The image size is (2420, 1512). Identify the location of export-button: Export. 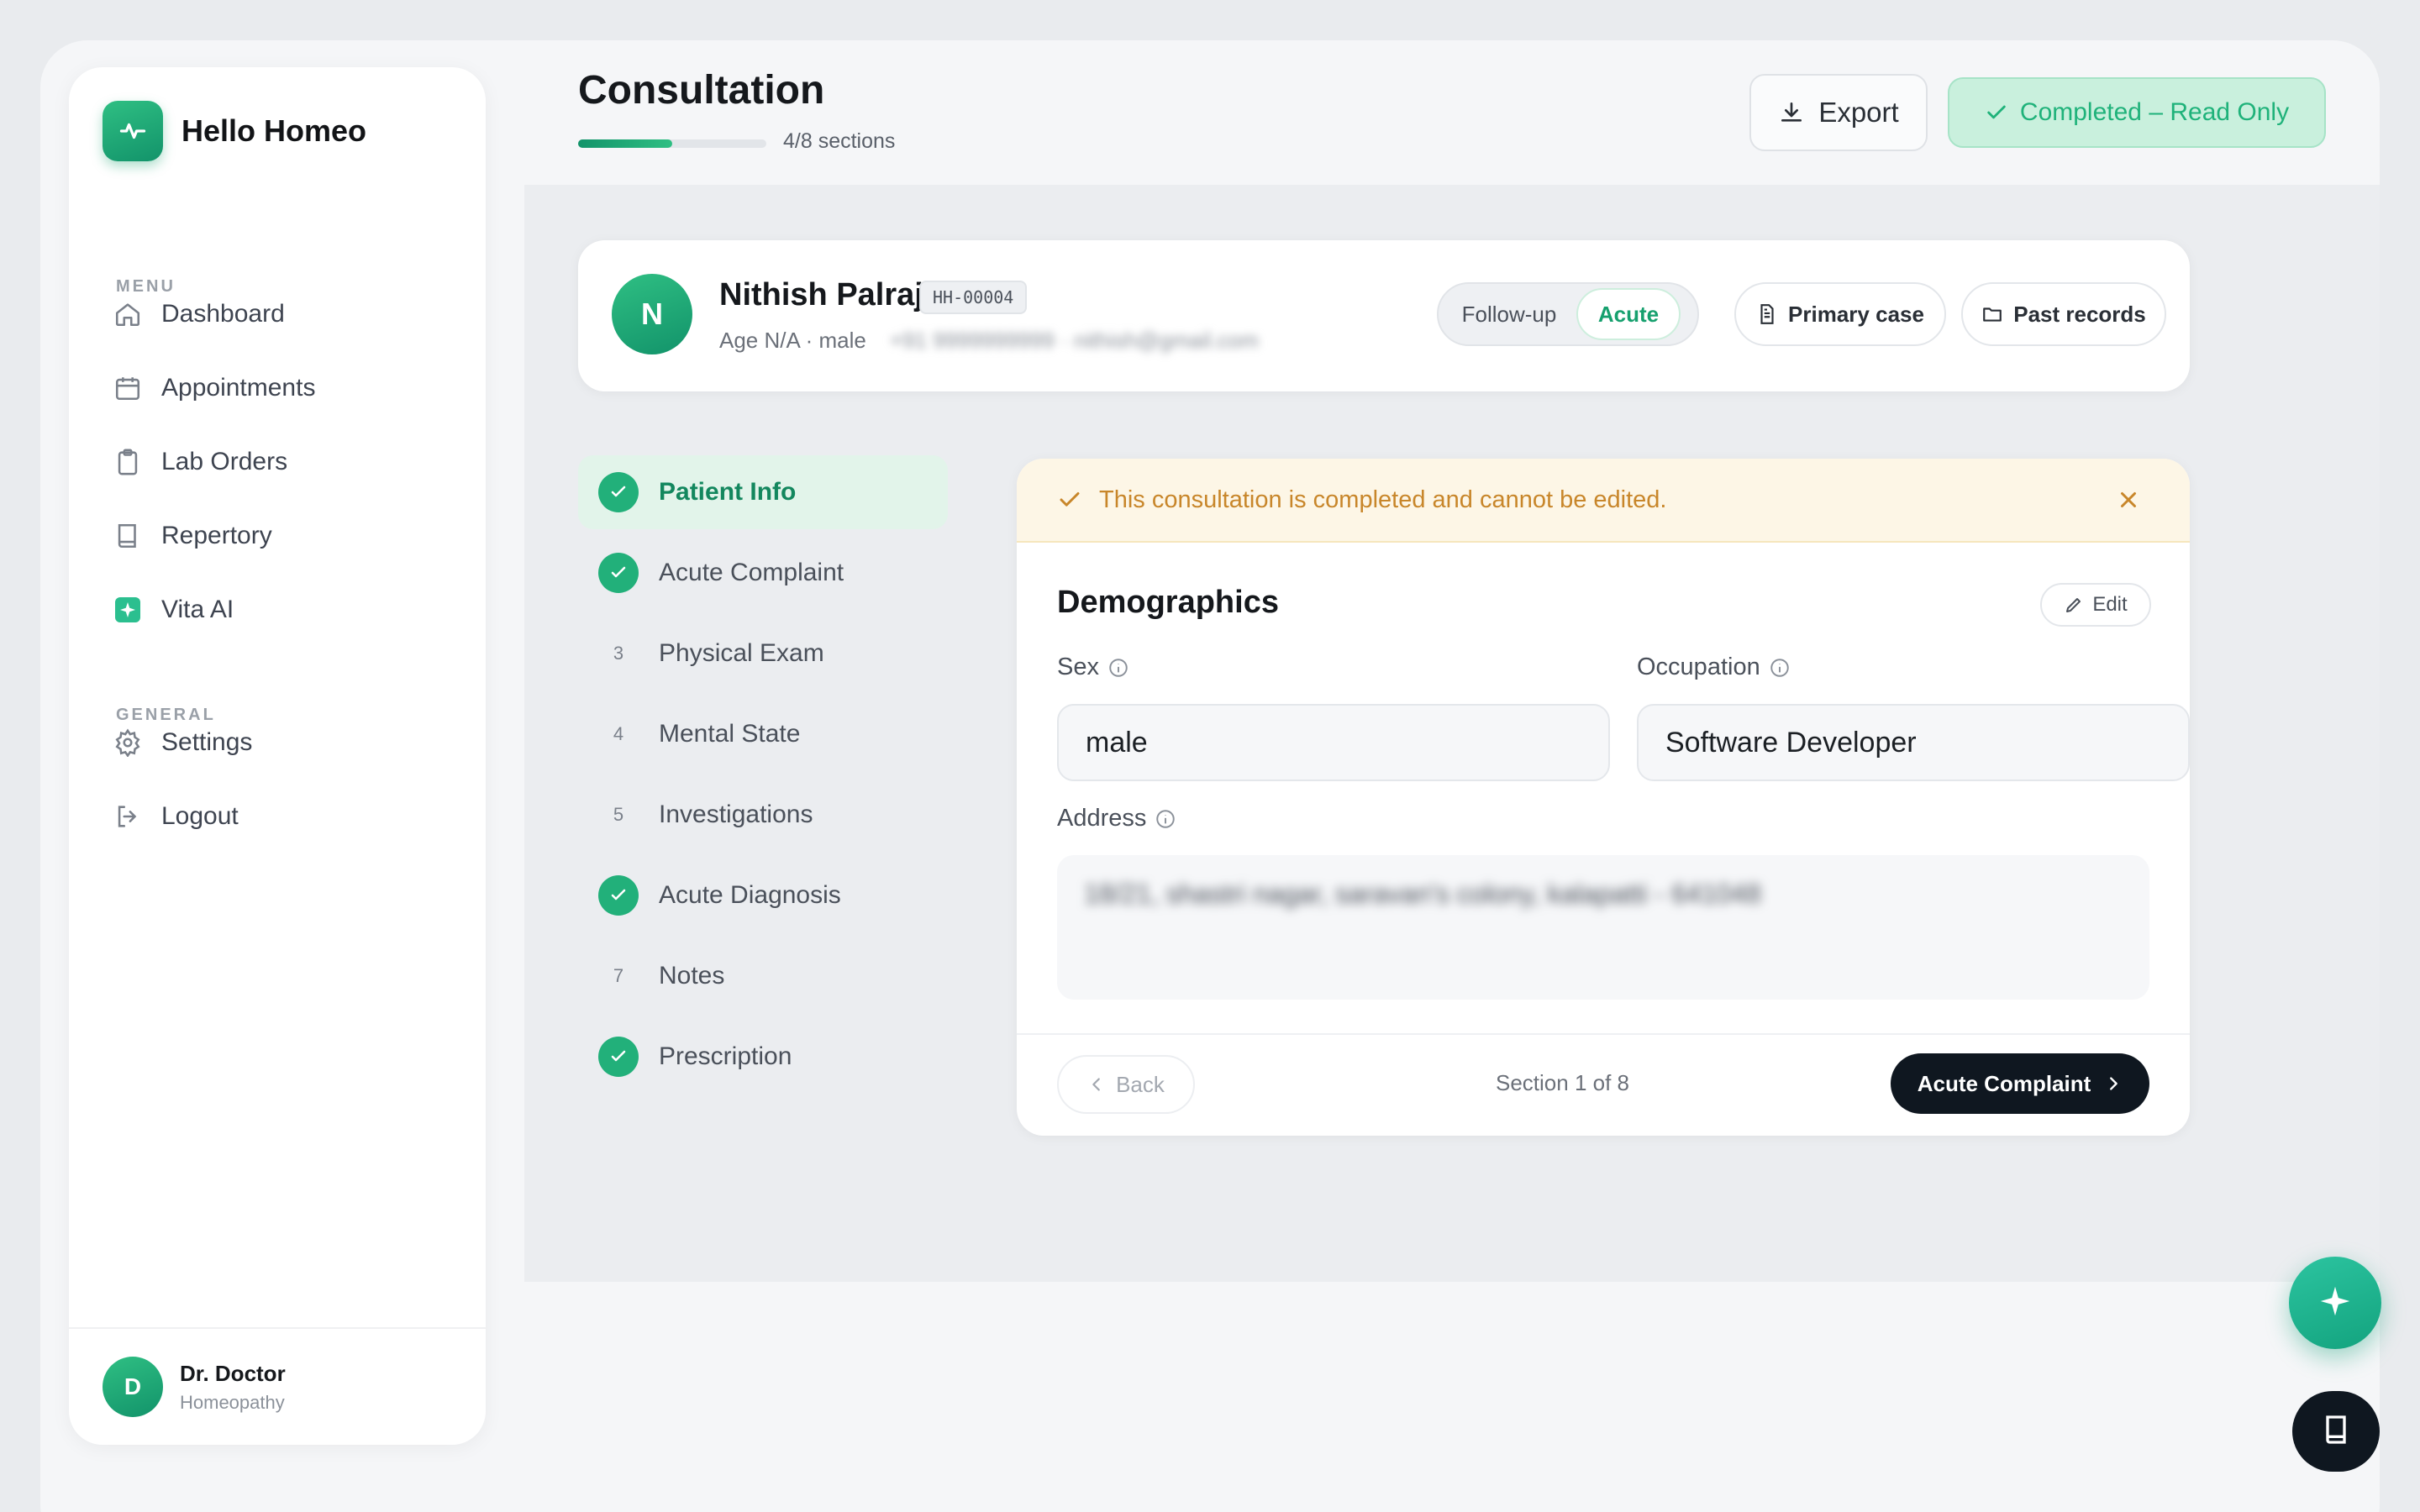
(1839, 112).